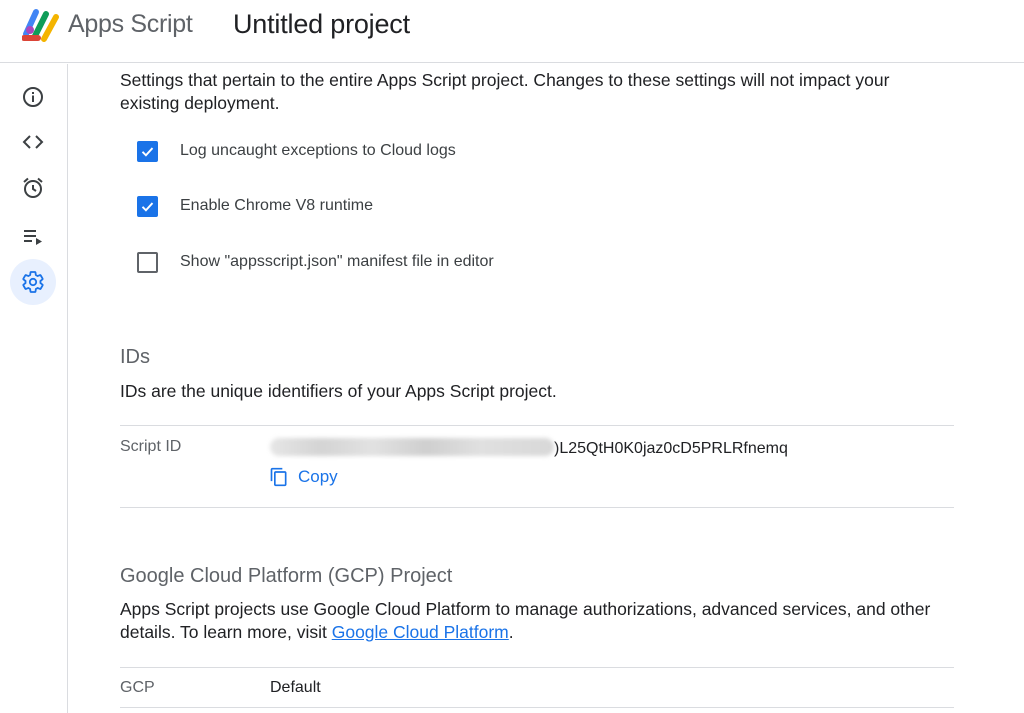 The height and width of the screenshot is (713, 1024). Describe the element at coordinates (135, 357) in the screenshot. I see `ids-section-title: IDs` at that location.